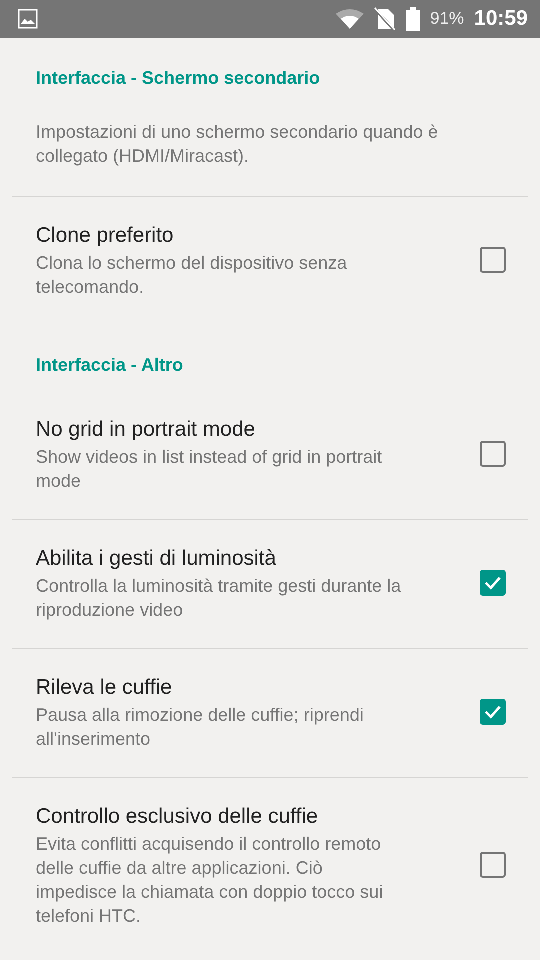 The height and width of the screenshot is (960, 540). Describe the element at coordinates (210, 880) in the screenshot. I see `setting-summary: Evita conflitti acquisendo il controllo remoto delle cuffie da altre applicazioni. Ciò impedisce la chiamata con doppio tocco sui telefoni HTC.` at that location.